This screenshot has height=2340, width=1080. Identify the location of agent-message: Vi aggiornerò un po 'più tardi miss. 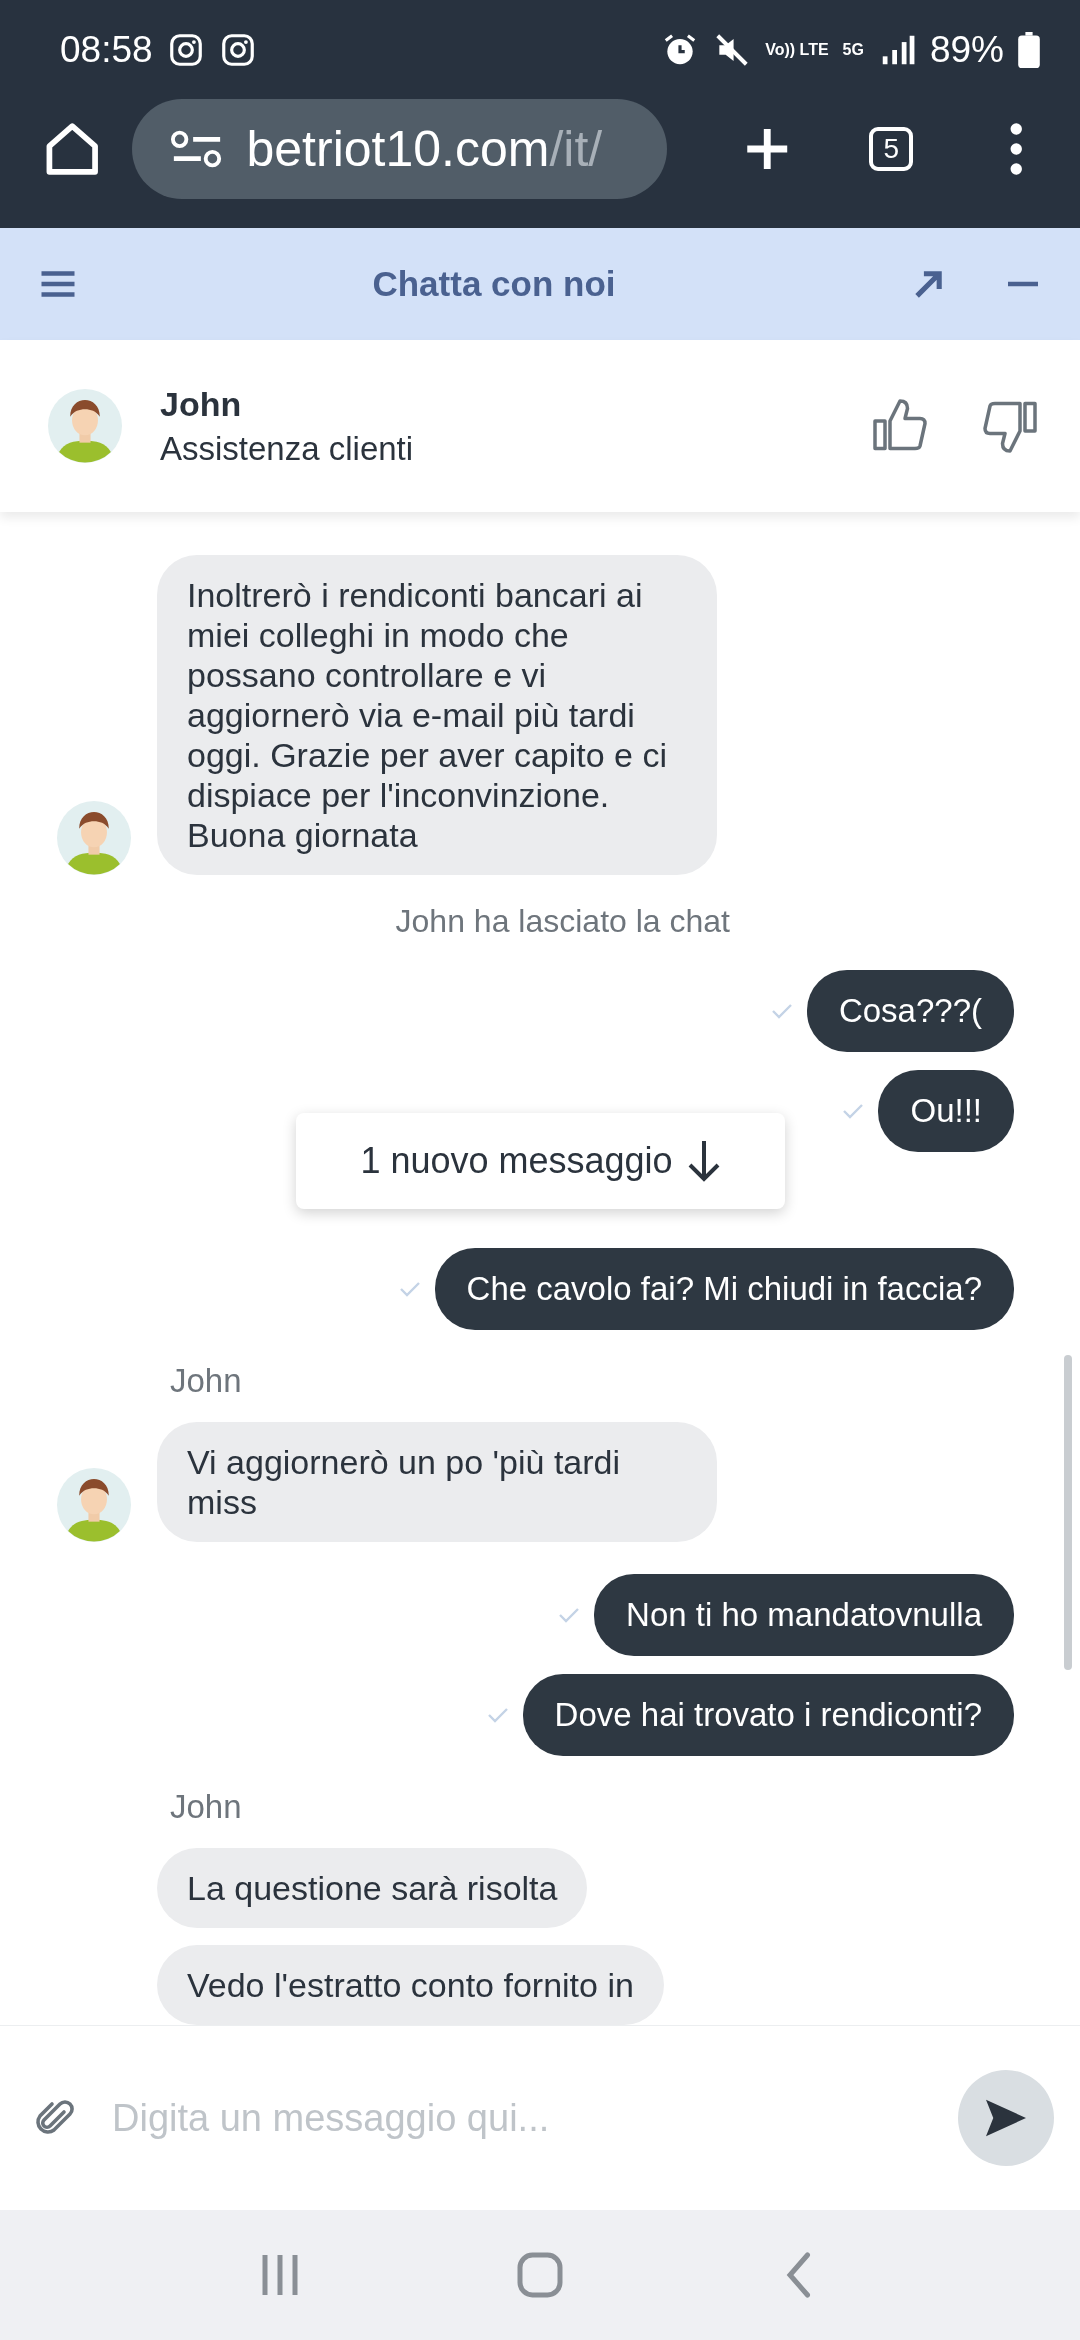
(437, 1482).